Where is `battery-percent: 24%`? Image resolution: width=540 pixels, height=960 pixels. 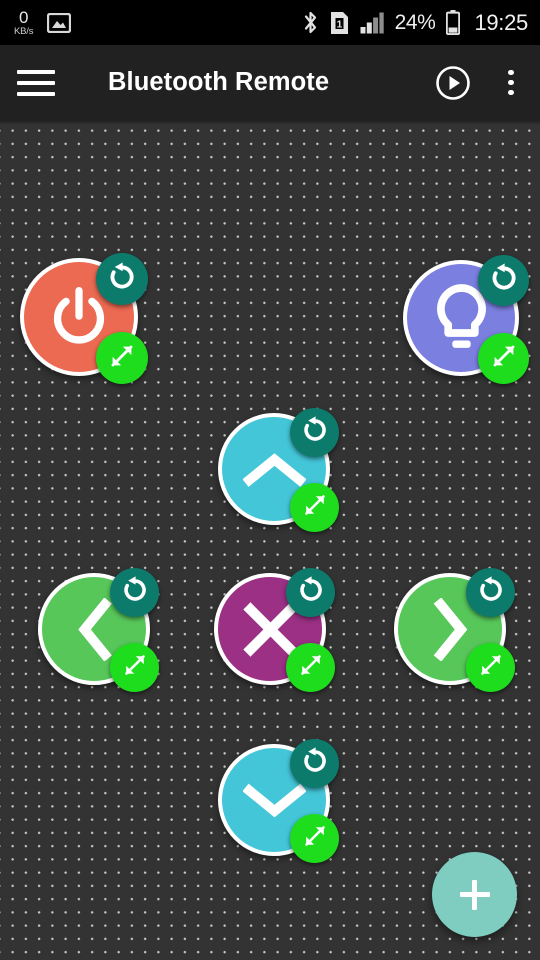 battery-percent: 24% is located at coordinates (415, 22).